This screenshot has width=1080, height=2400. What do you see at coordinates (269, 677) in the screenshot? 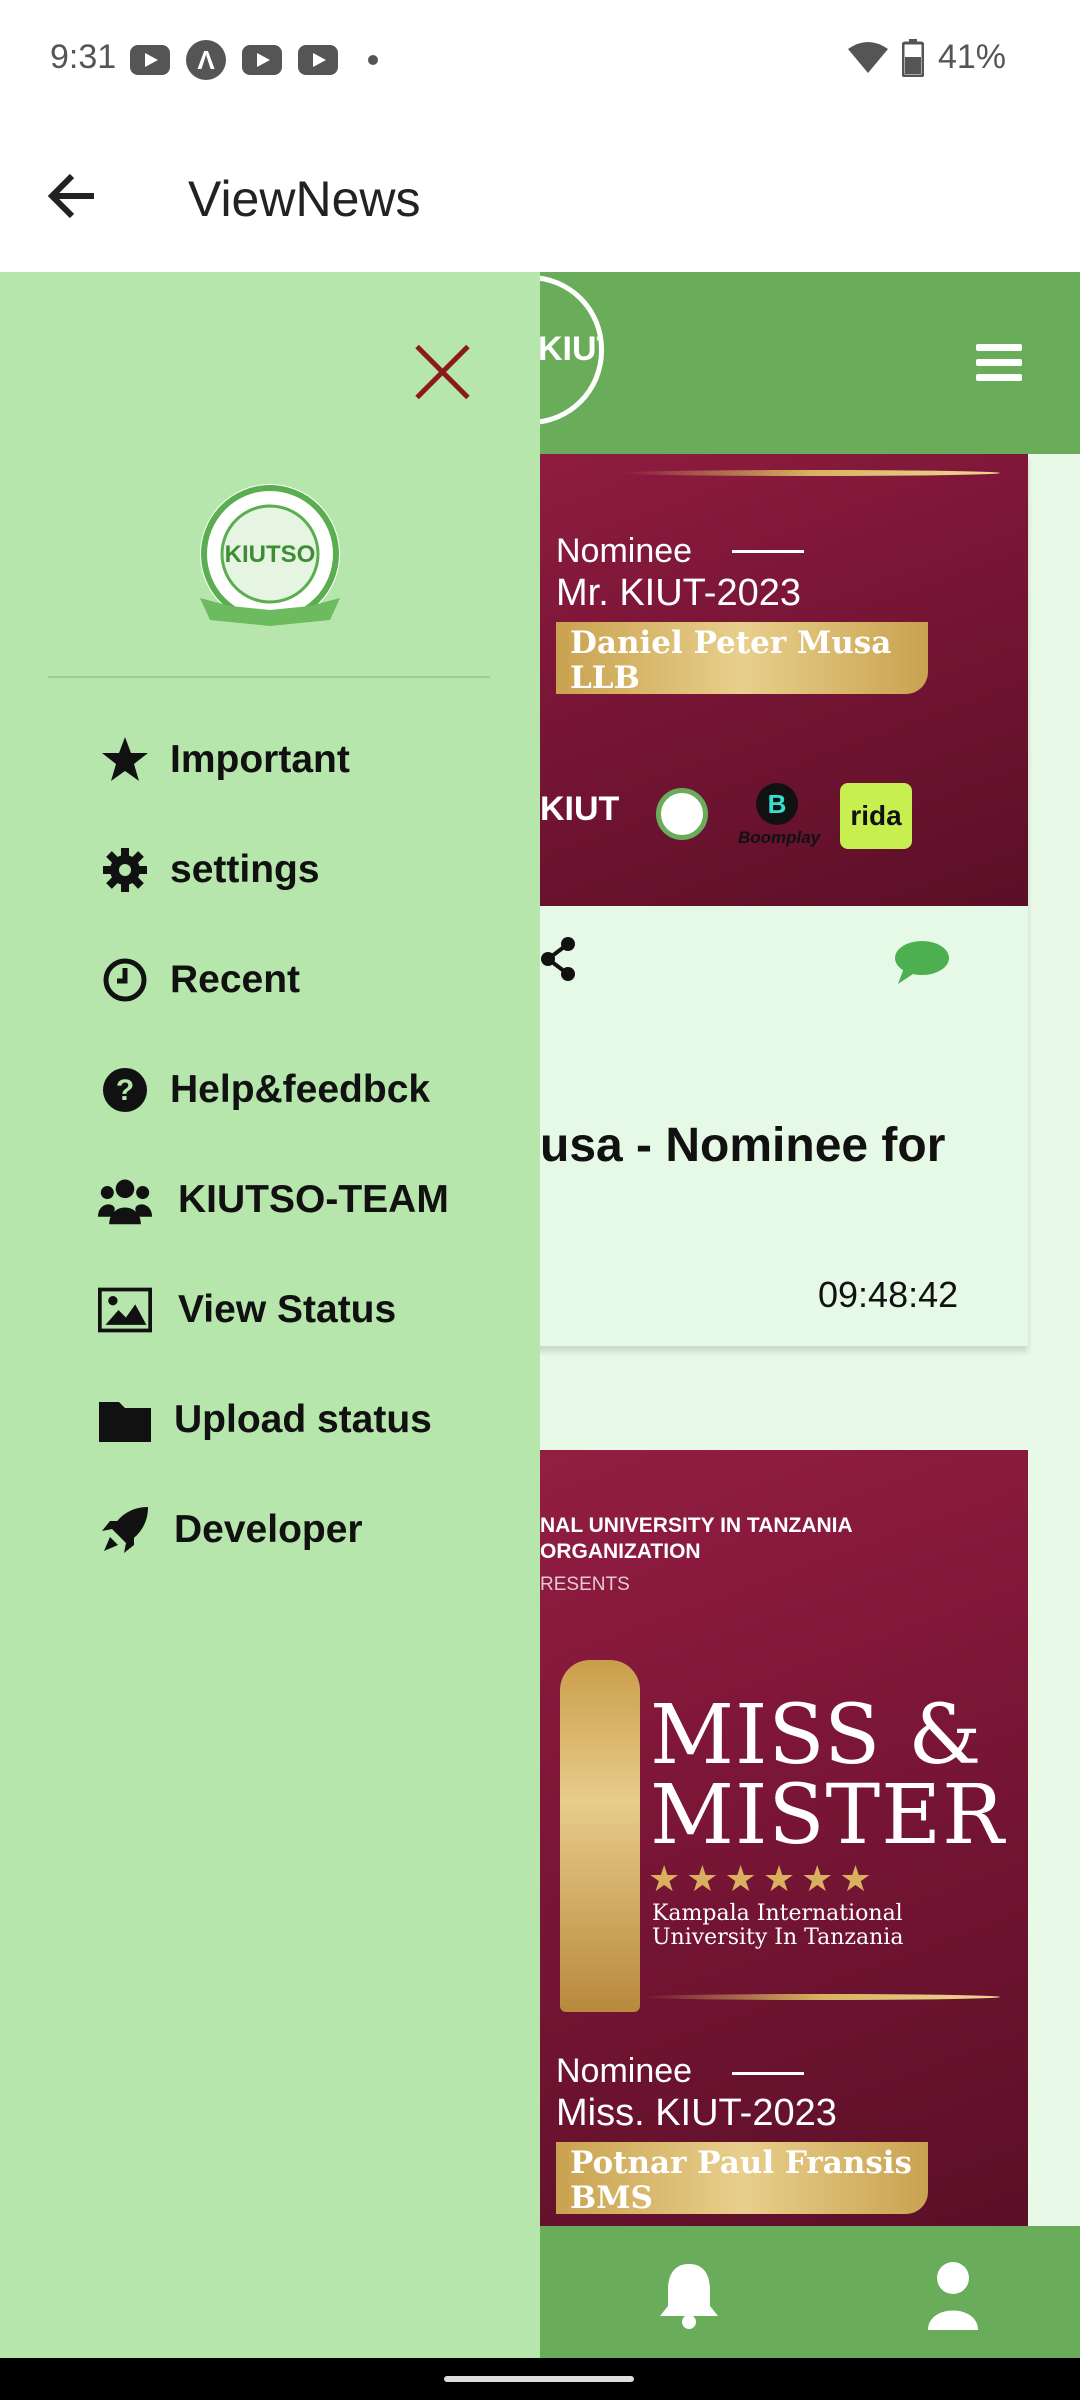
I see `drawer-divider` at bounding box center [269, 677].